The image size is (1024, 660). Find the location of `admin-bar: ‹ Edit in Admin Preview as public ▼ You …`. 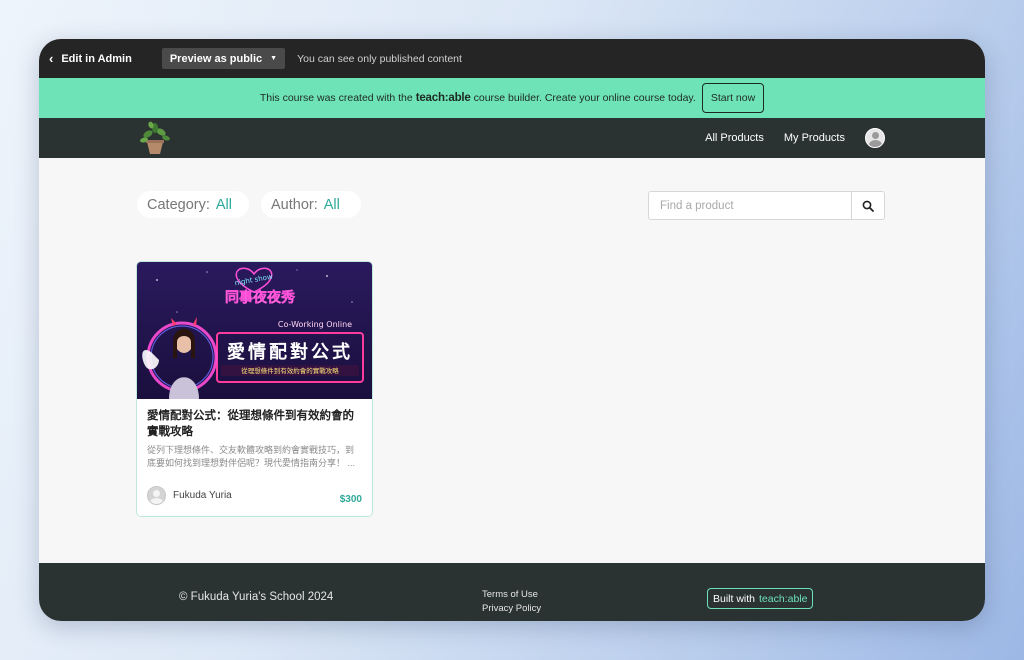

admin-bar: ‹ Edit in Admin Preview as public ▼ You … is located at coordinates (512, 58).